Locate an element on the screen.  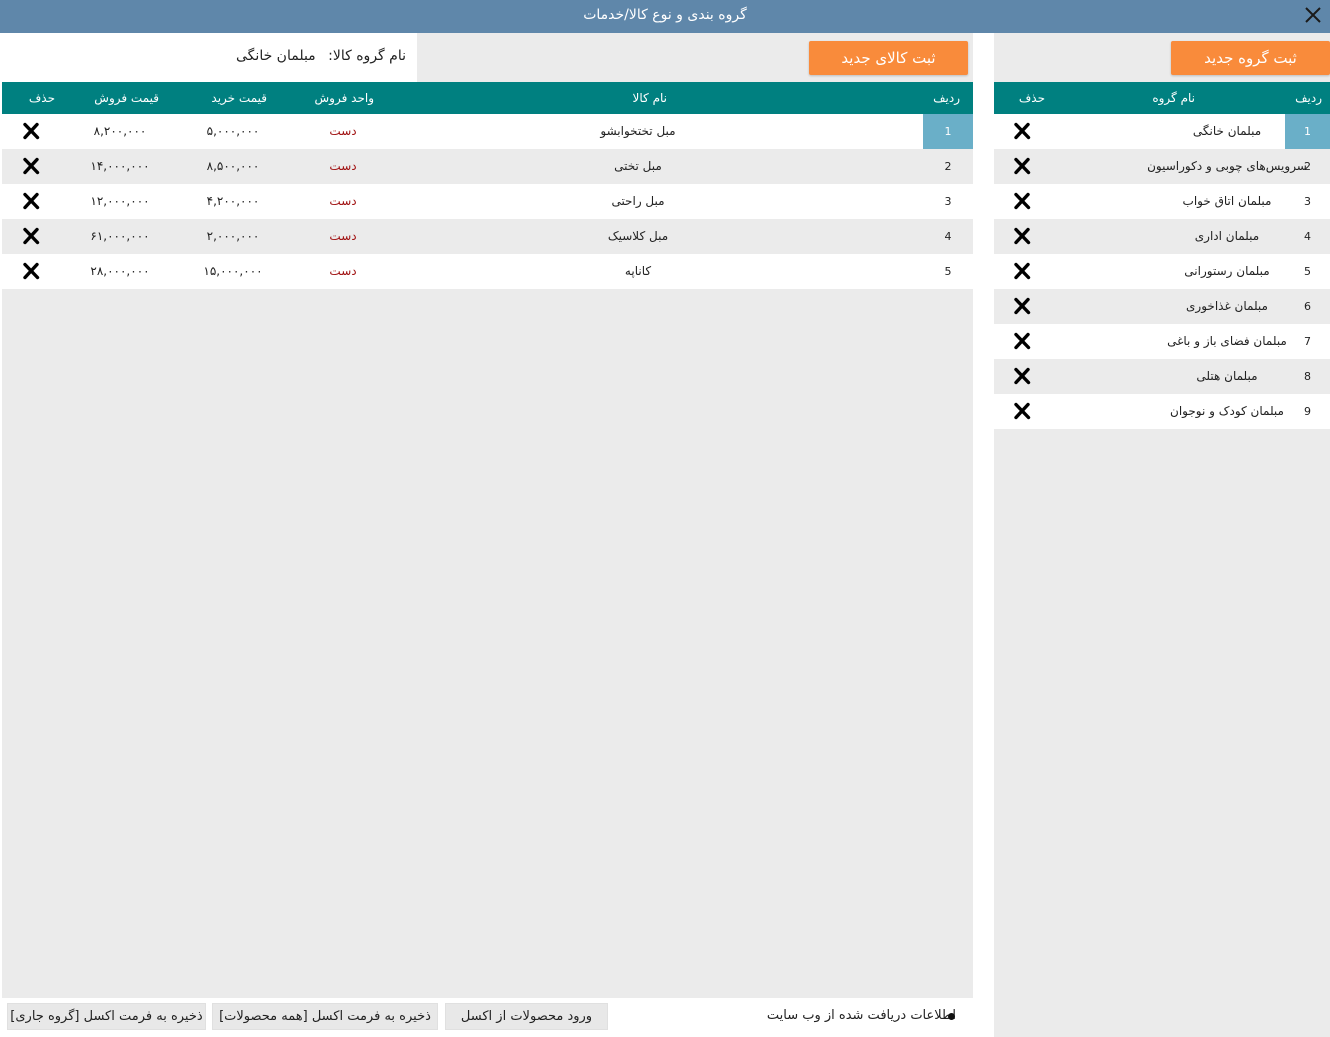
product-row: 2 مبل تختی دست ۸,۵۰۰,۰۰۰ ۱۴,۰۰۰,۰۰۰ is located at coordinates (487, 166).